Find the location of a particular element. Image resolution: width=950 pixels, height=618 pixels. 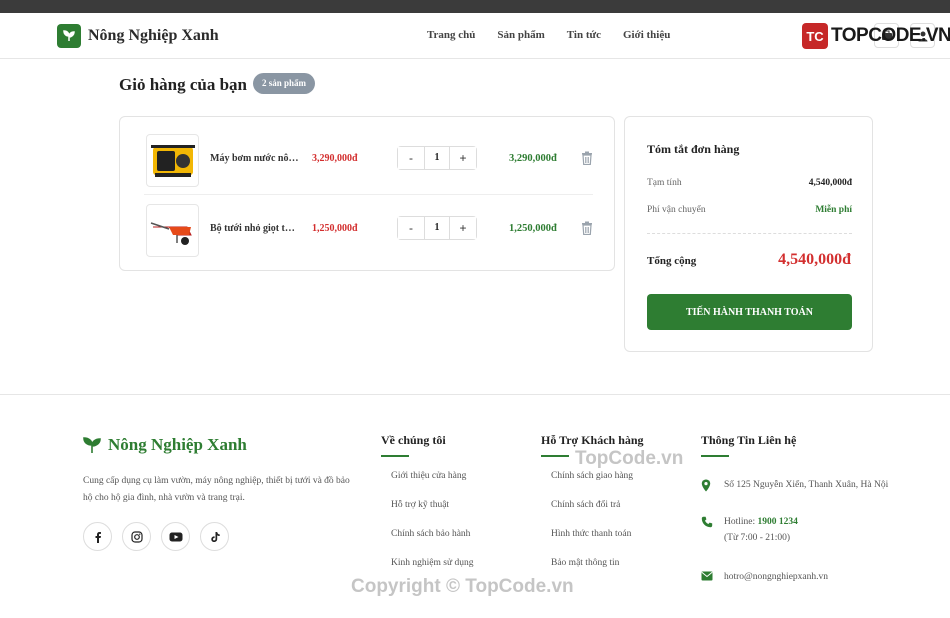

total-value: 4,540,000đ is located at coordinates (814, 259).